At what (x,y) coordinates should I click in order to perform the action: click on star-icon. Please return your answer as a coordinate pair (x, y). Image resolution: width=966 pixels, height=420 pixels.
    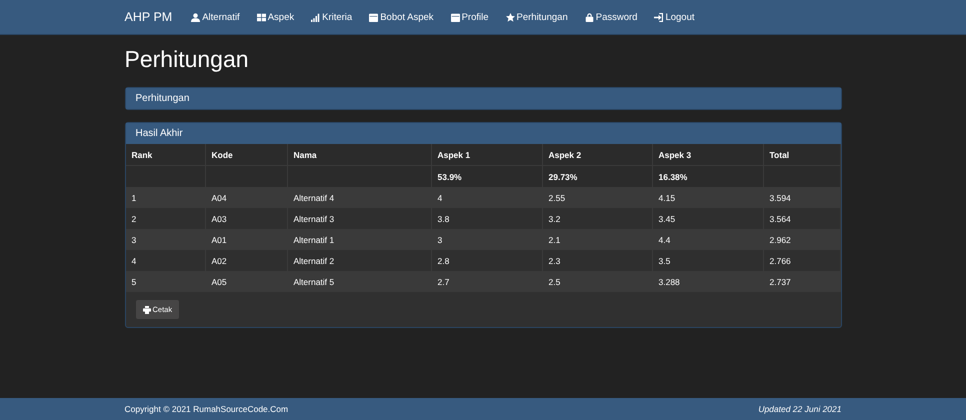
    Looking at the image, I should click on (510, 17).